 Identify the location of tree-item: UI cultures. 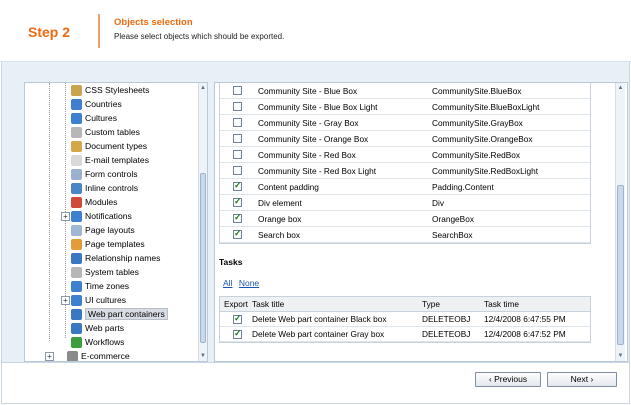
(98, 300).